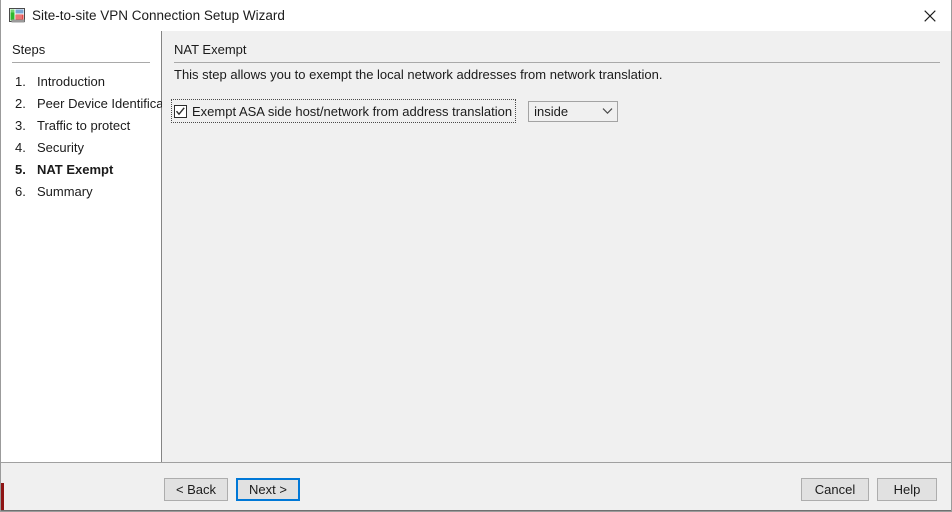 The height and width of the screenshot is (512, 952). Describe the element at coordinates (60, 147) in the screenshot. I see `step-label: Security` at that location.